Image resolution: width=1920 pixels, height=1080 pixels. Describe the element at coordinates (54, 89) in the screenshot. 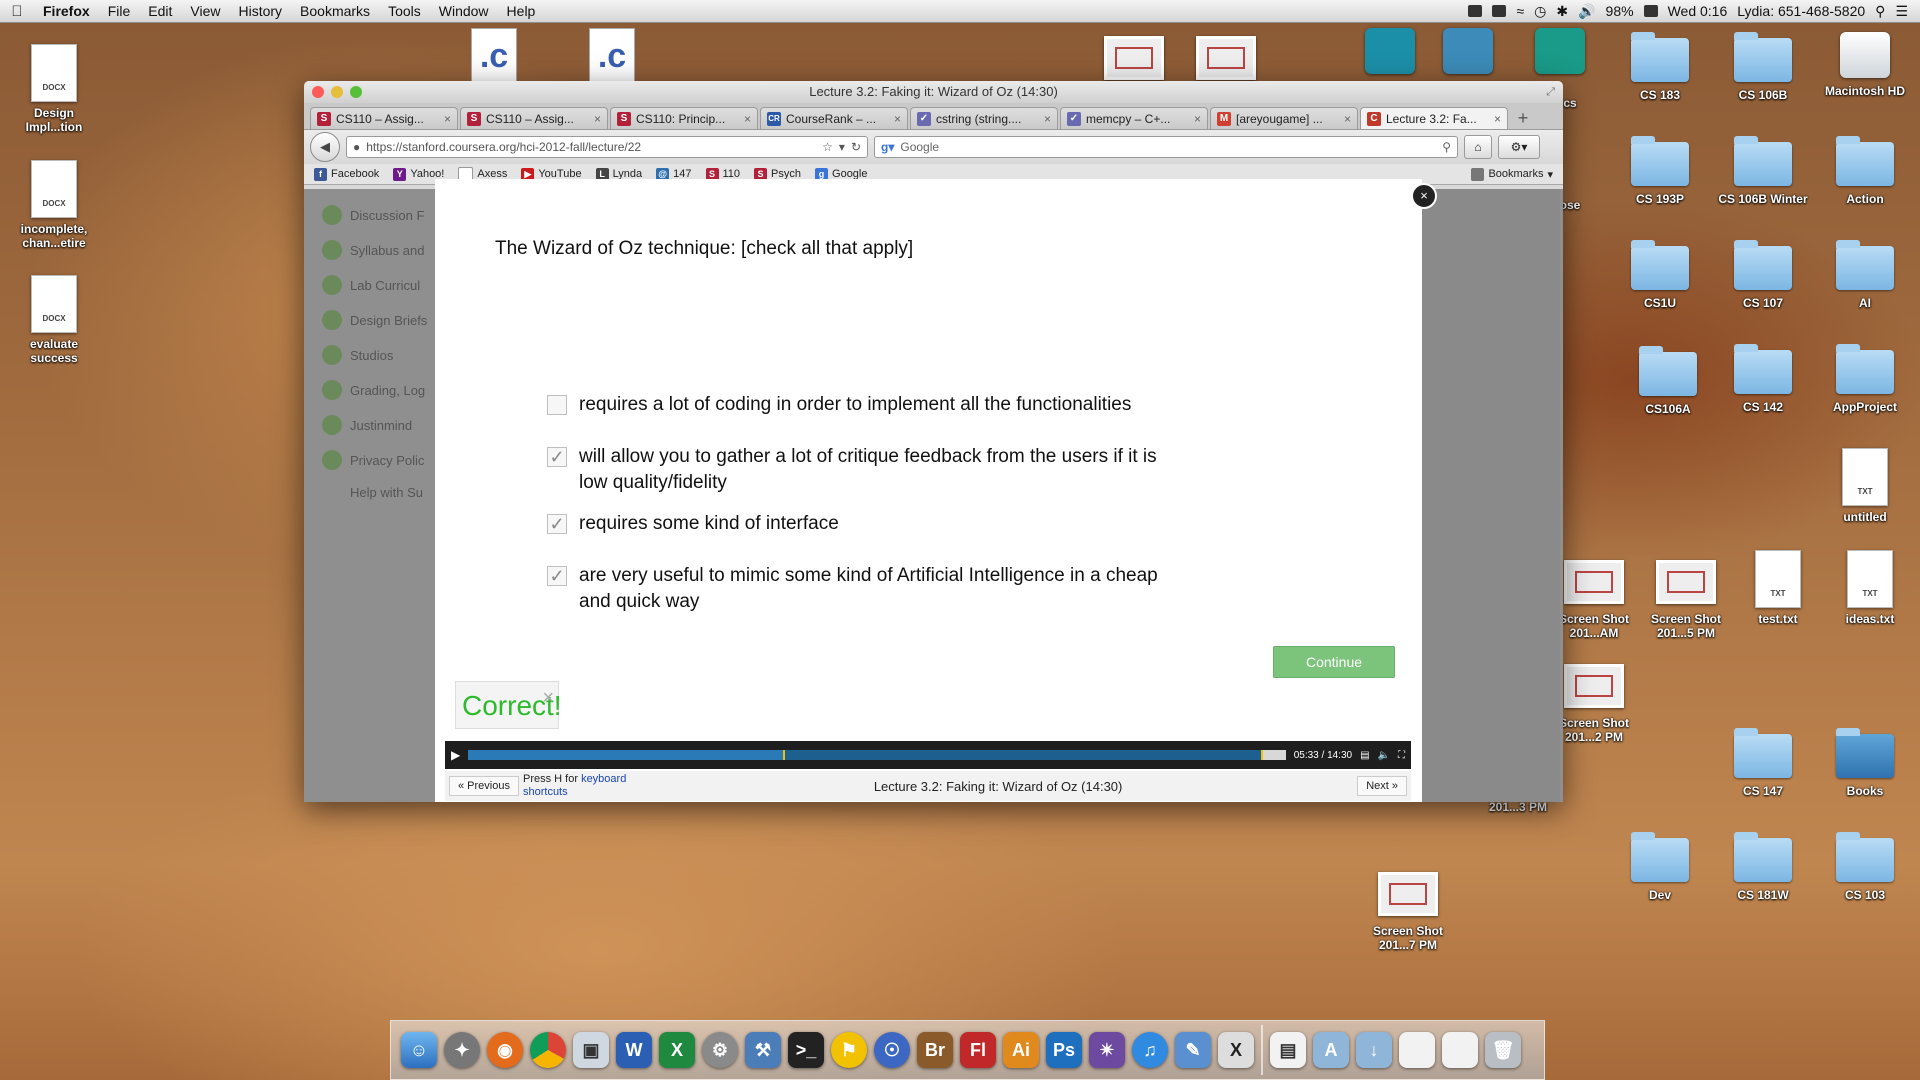

I see `desktop-file-design-impl: DOCX Design Impl...tion` at that location.